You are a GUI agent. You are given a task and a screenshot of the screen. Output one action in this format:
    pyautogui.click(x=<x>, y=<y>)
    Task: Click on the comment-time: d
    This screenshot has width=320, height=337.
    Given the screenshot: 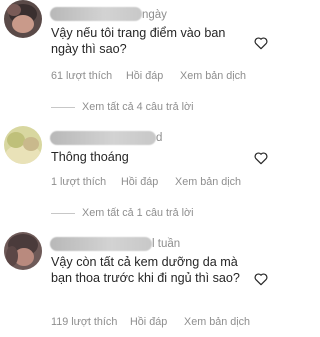 What is the action you would take?
    pyautogui.click(x=159, y=138)
    